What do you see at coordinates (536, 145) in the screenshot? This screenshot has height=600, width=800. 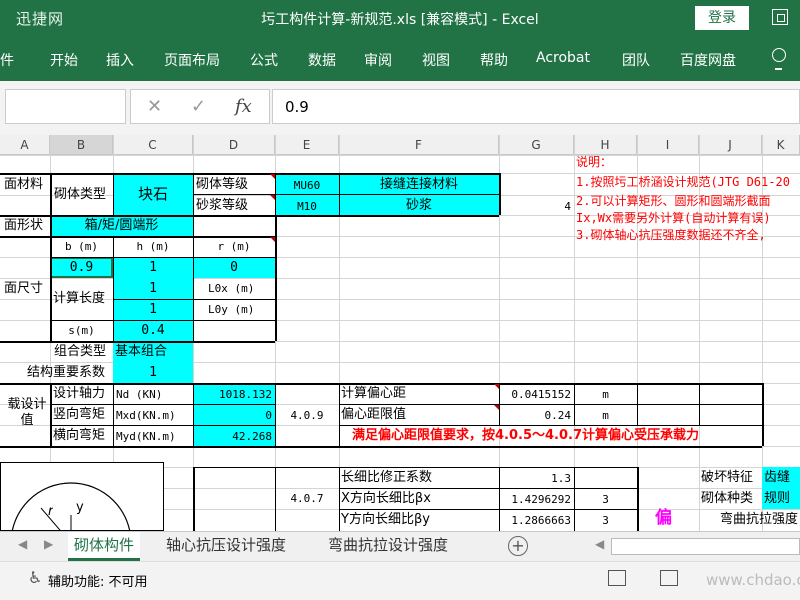 I see `col-header-g: G` at bounding box center [536, 145].